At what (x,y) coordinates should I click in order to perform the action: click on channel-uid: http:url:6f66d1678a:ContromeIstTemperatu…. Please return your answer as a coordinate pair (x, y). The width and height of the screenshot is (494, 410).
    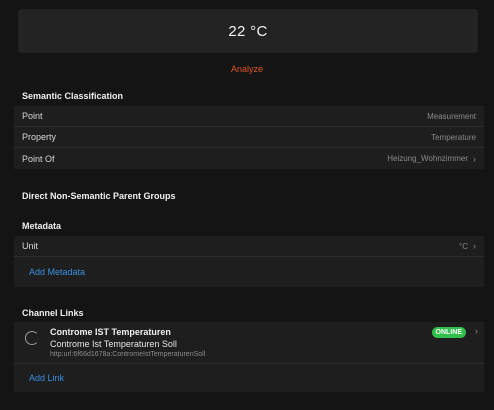
    Looking at the image, I should click on (128, 354).